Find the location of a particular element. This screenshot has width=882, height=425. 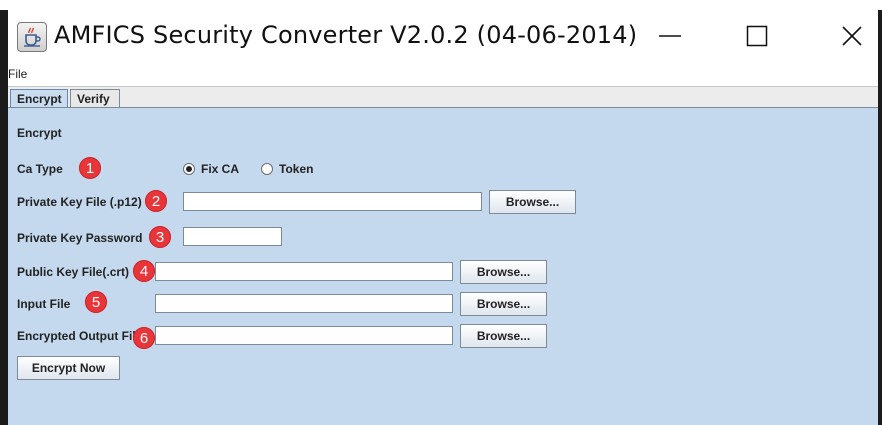

output-file-input is located at coordinates (304, 335).